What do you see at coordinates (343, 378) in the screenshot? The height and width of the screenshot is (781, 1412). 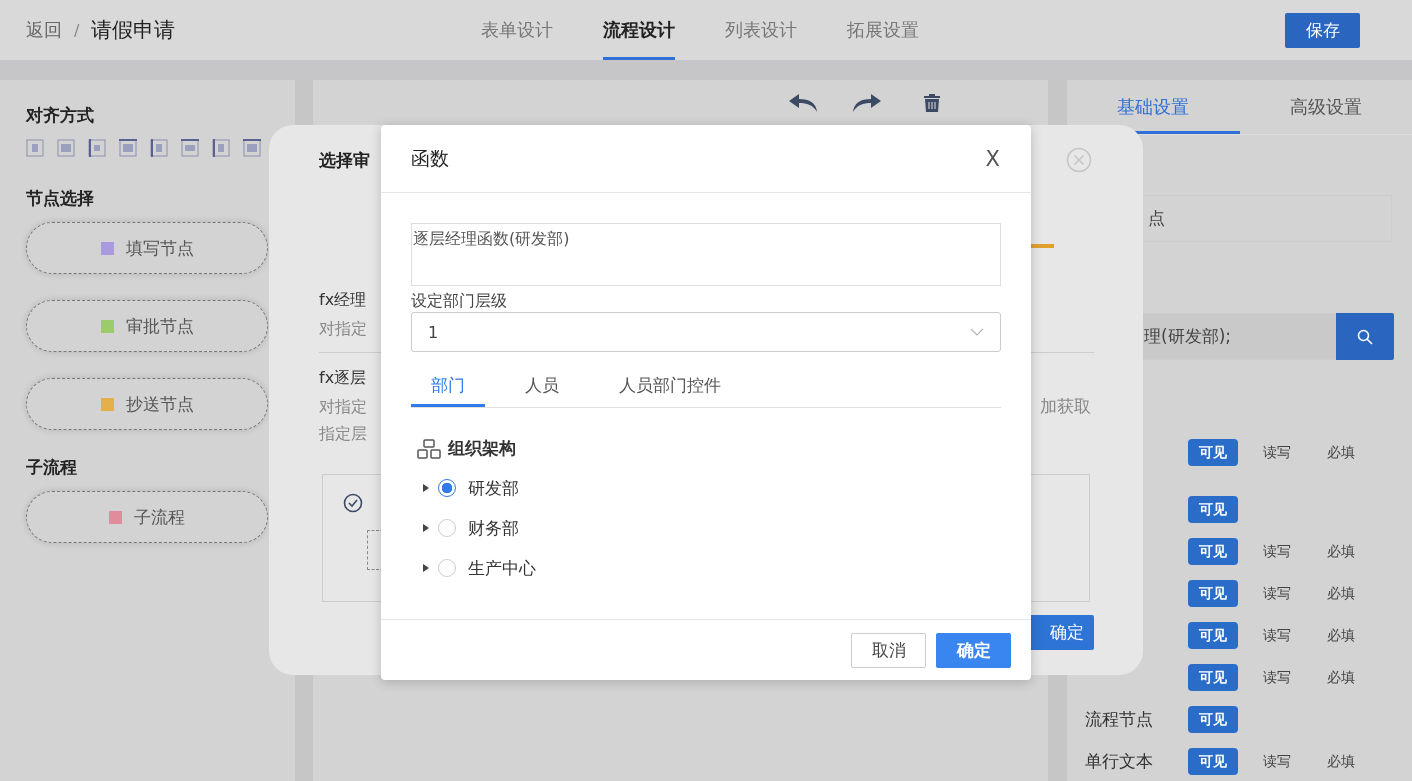 I see `function-title: fx逐层` at bounding box center [343, 378].